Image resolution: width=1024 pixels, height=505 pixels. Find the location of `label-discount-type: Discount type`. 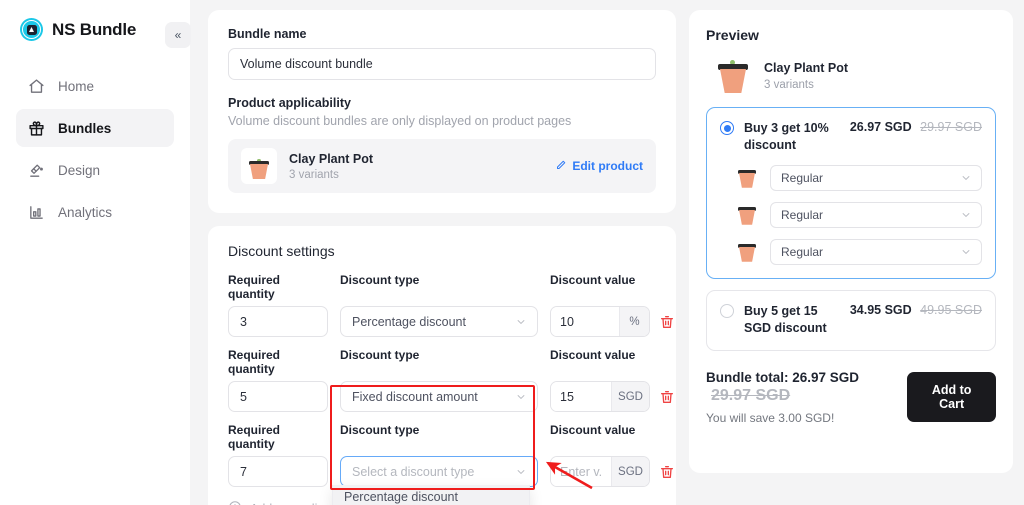

label-discount-type: Discount type is located at coordinates (380, 430).